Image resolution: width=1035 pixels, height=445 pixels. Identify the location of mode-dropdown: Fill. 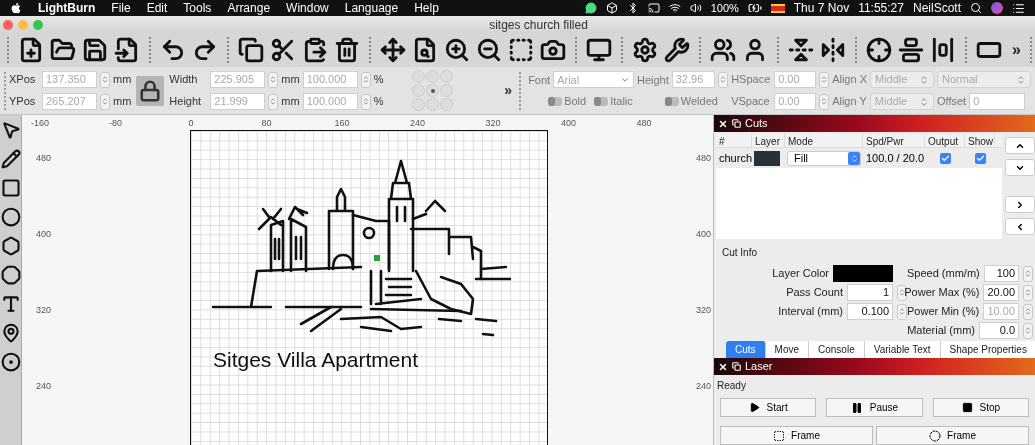
(824, 158).